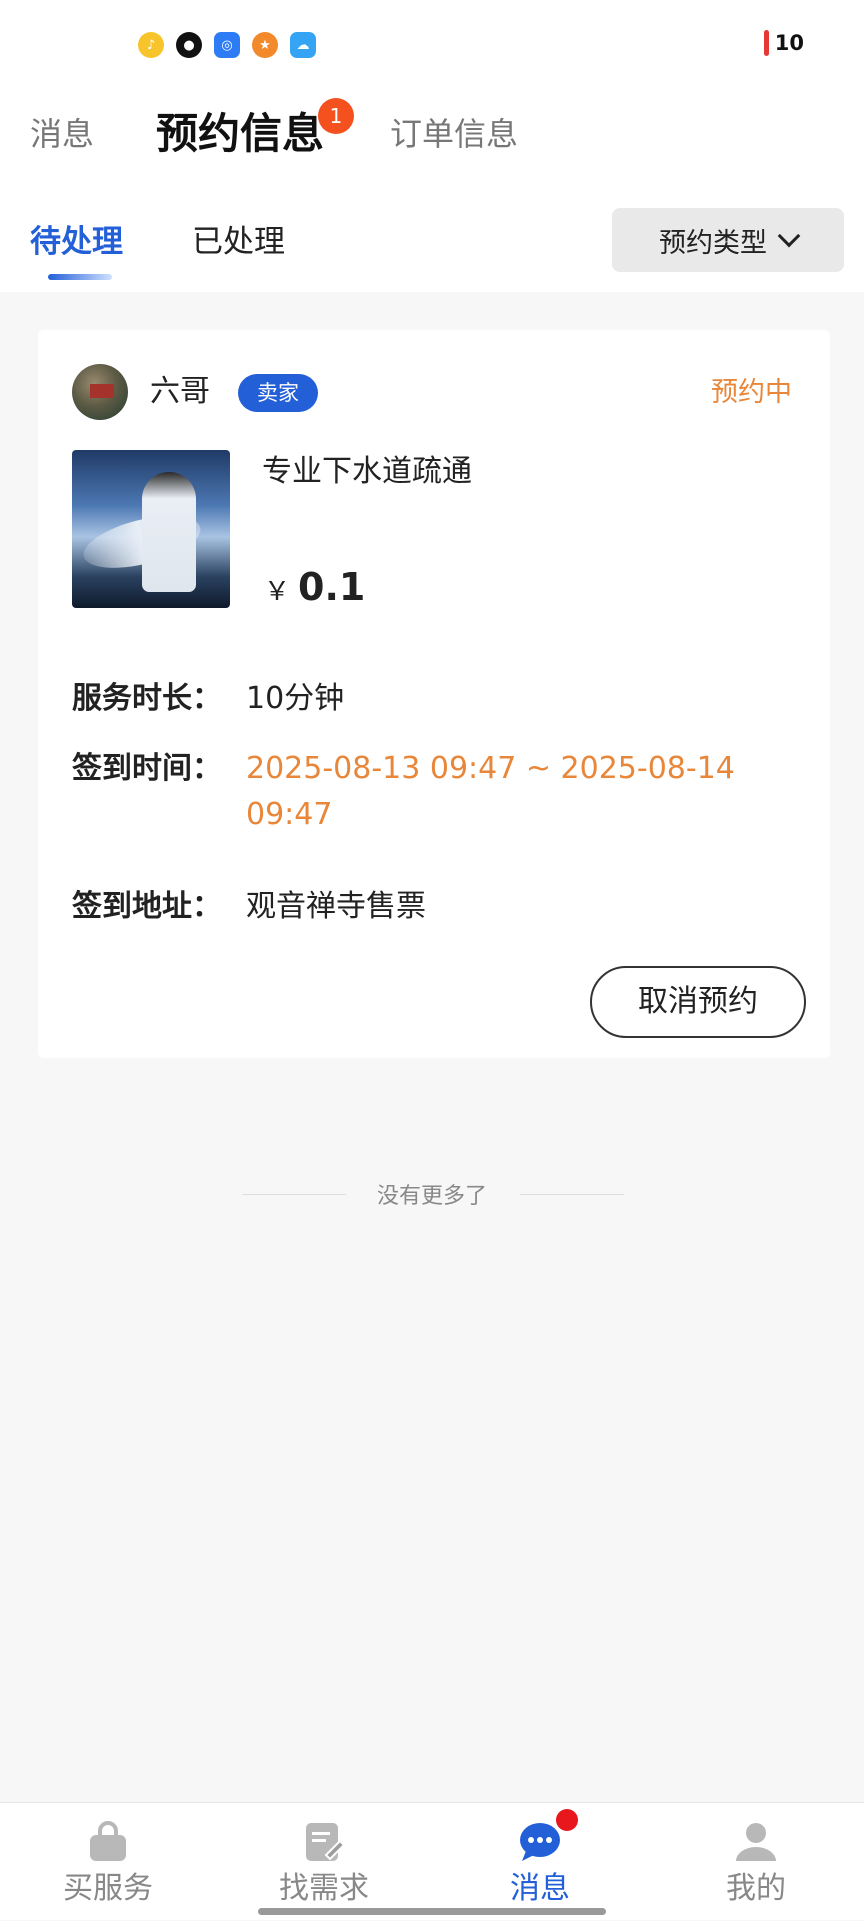  I want to click on tab-orders: 订单信息, so click(454, 134).